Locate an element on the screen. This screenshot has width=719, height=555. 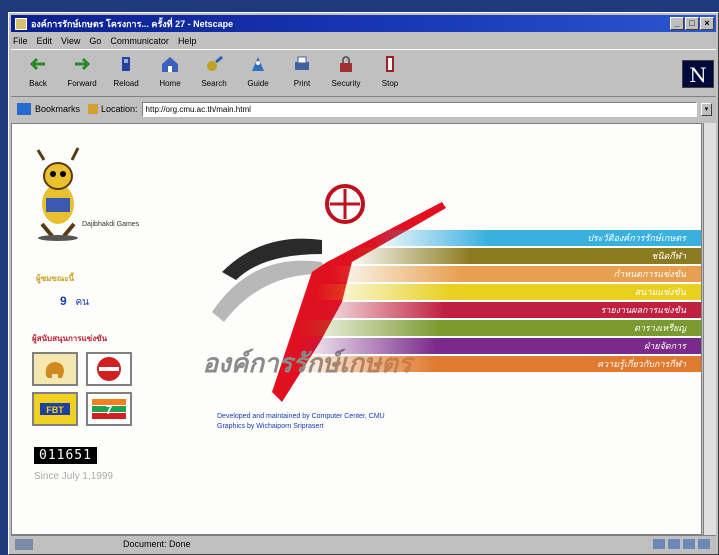
bookmarks-icon is located at coordinates (24, 109).